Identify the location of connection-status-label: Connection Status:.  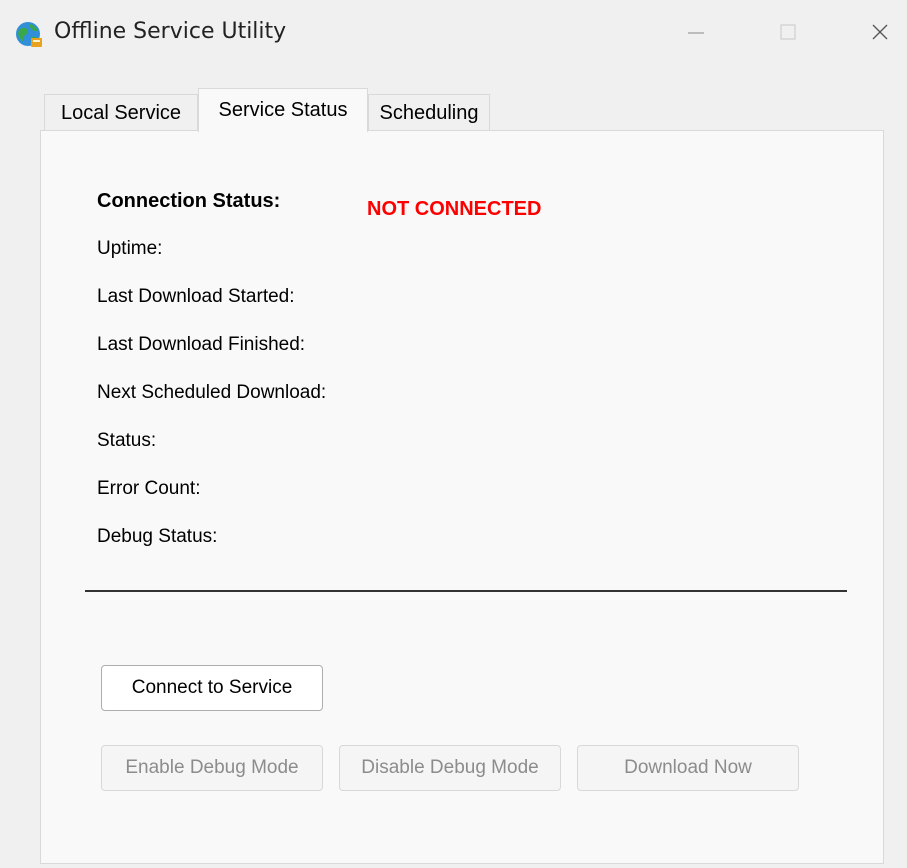
(189, 201).